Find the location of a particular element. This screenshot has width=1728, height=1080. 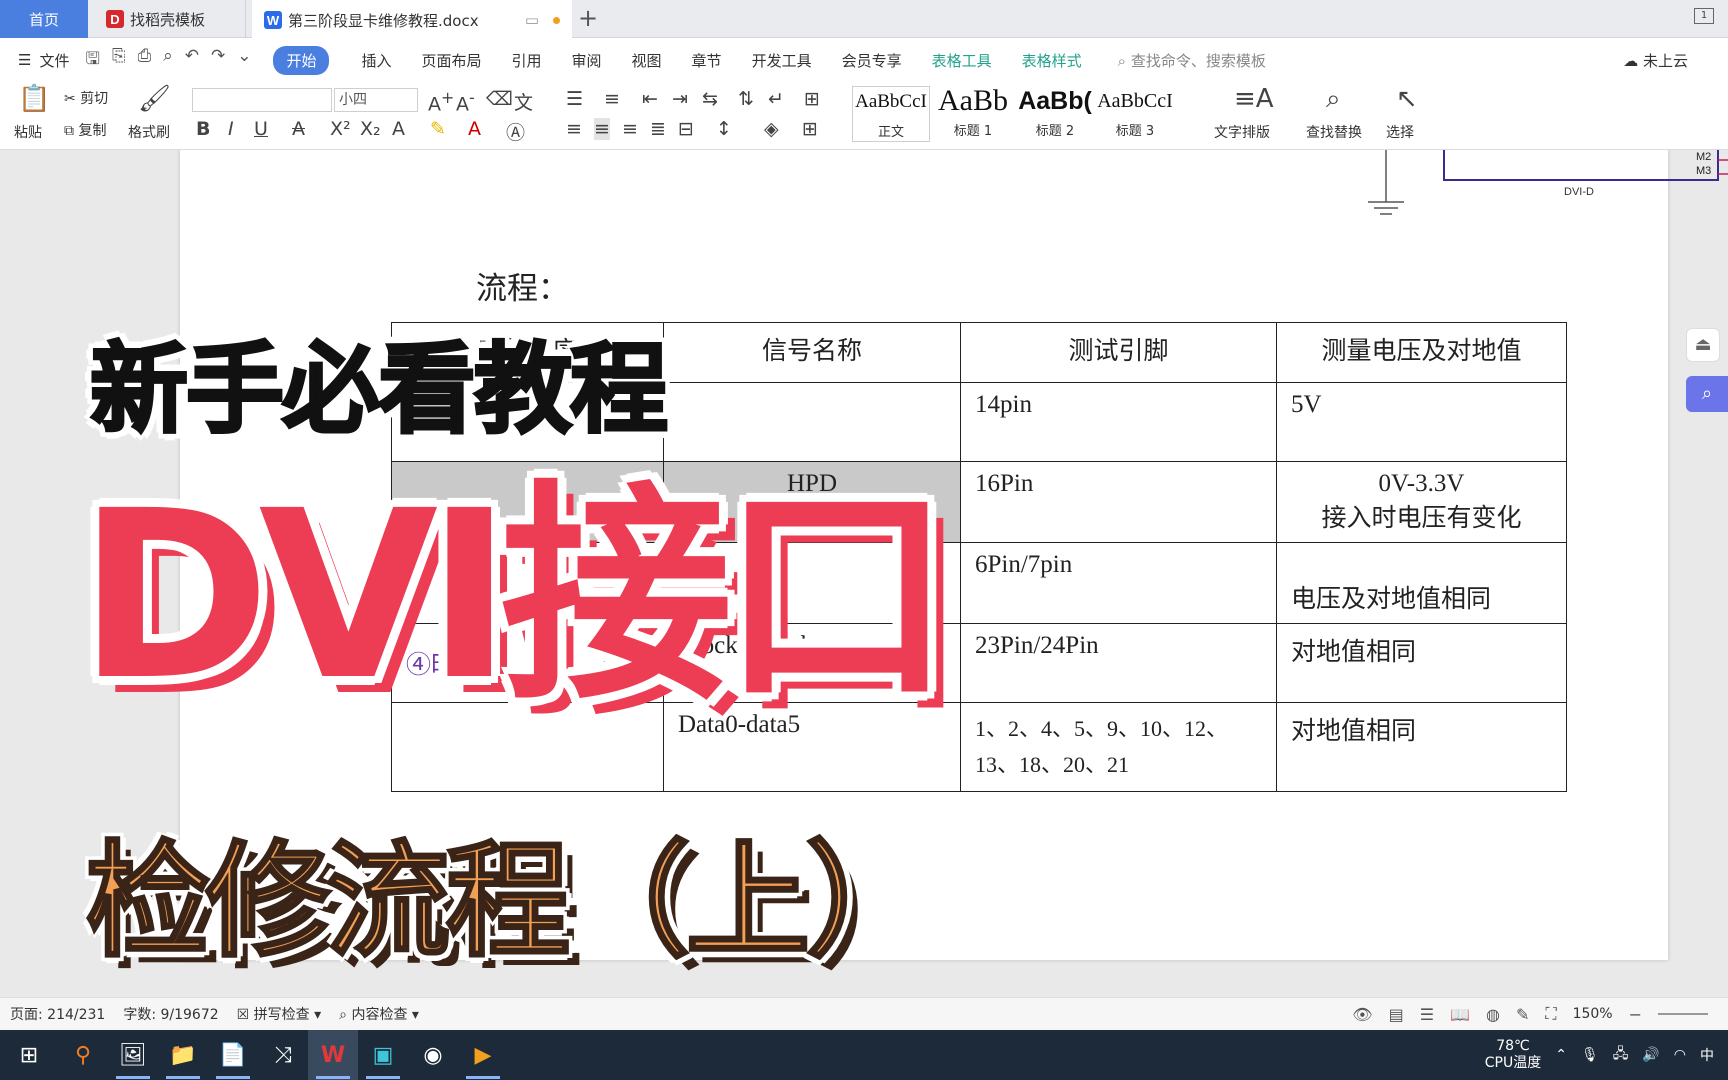

phonetic-icon: 文 is located at coordinates (523, 101).